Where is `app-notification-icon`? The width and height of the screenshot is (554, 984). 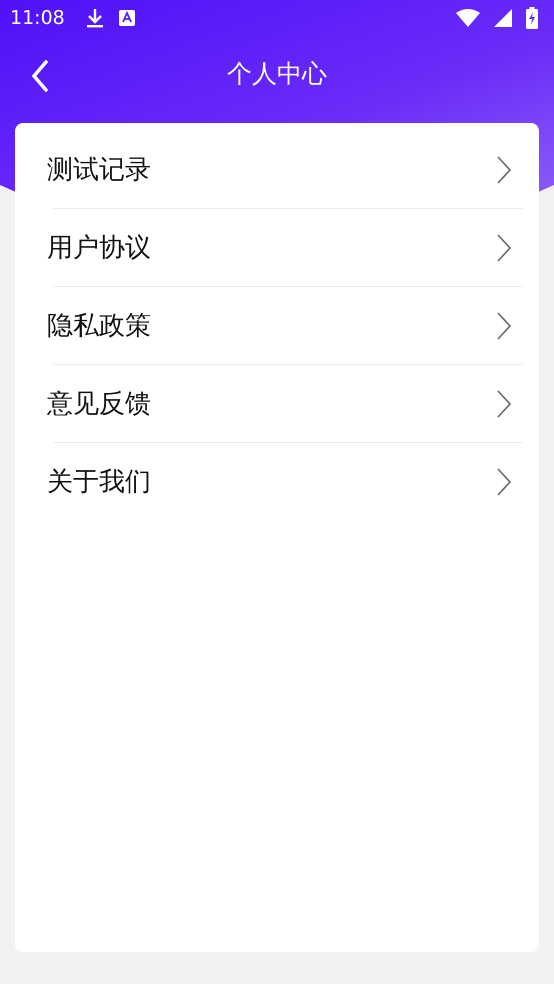 app-notification-icon is located at coordinates (126, 18).